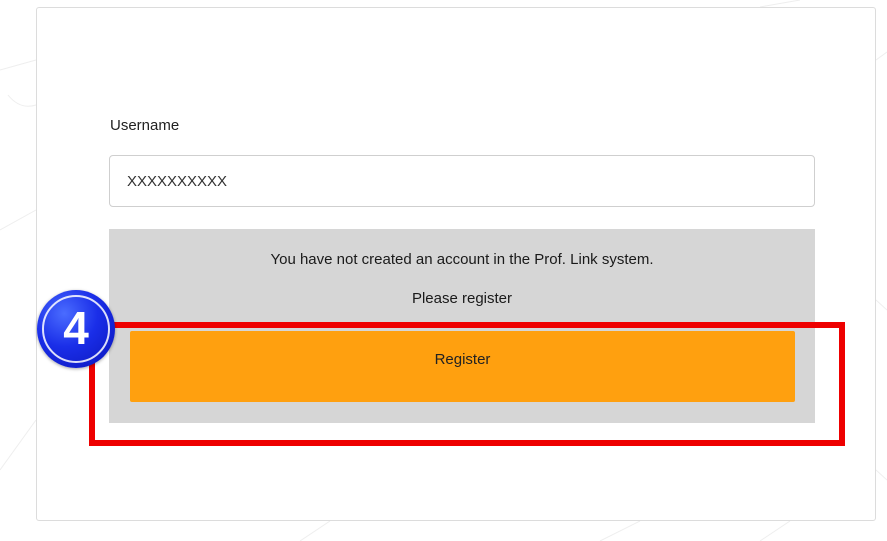 This screenshot has height=541, width=887. Describe the element at coordinates (462, 181) in the screenshot. I see `username-input` at that location.